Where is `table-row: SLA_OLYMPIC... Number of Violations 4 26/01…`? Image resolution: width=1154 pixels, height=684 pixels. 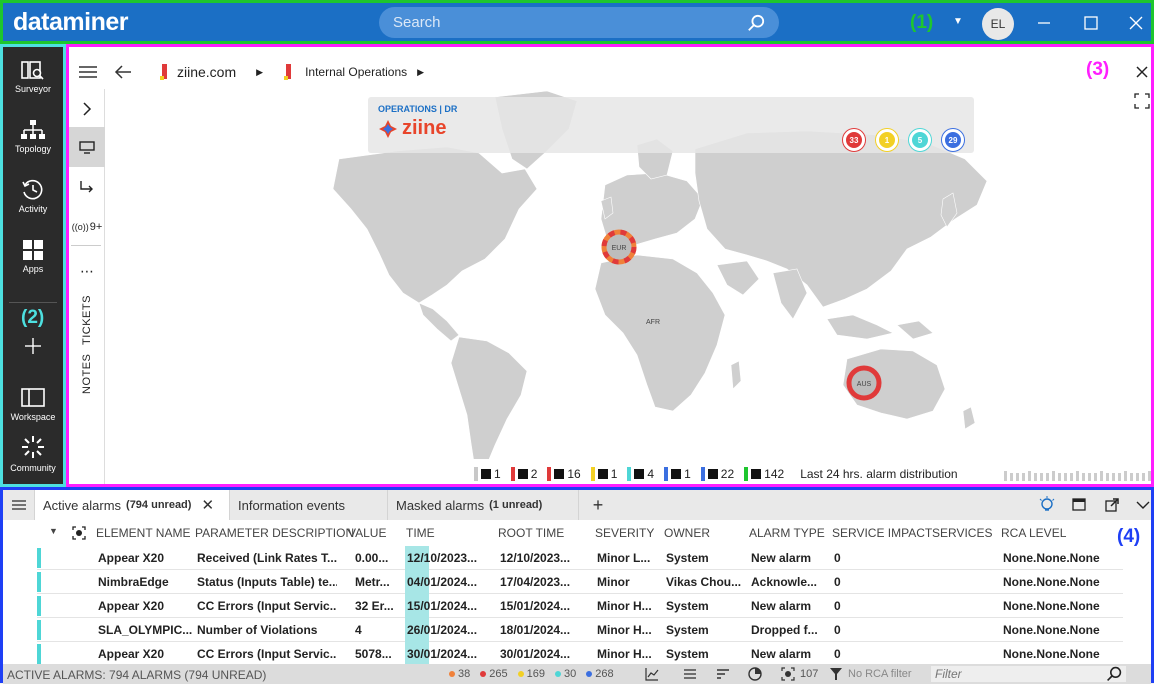 table-row: SLA_OLYMPIC... Number of Violations 4 26/01… is located at coordinates (580, 630).